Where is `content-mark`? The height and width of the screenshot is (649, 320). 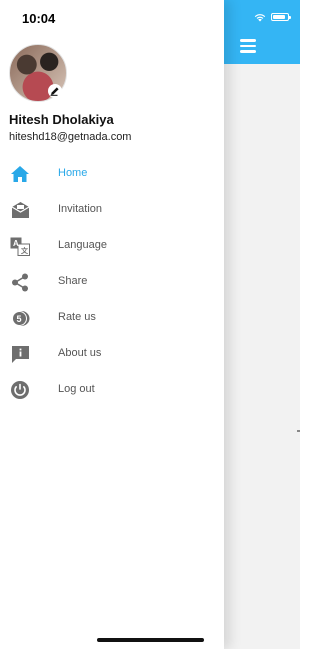 content-mark is located at coordinates (298, 431).